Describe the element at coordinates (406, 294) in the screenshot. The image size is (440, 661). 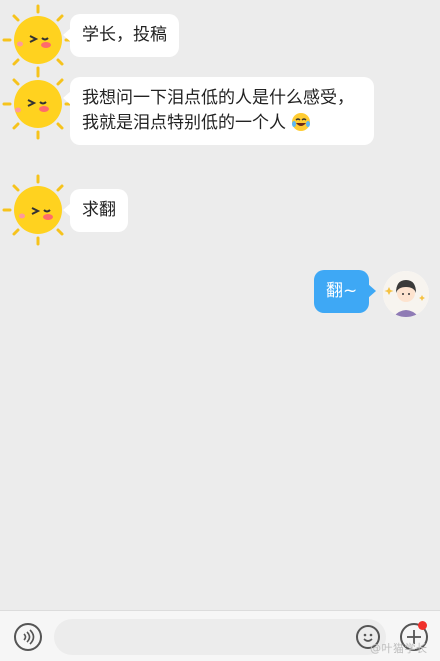
I see `cartoon-person-icon` at that location.